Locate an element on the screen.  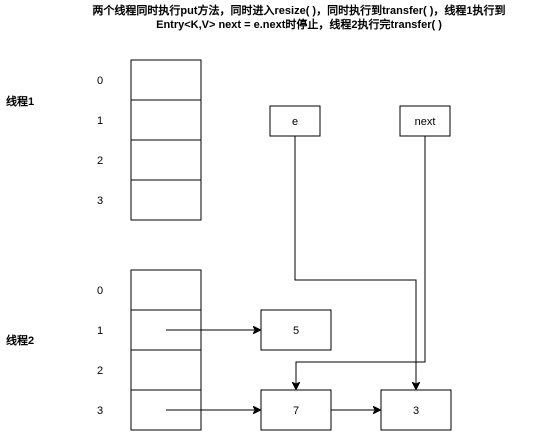
thread1-index-3: 3 is located at coordinates (100, 201).